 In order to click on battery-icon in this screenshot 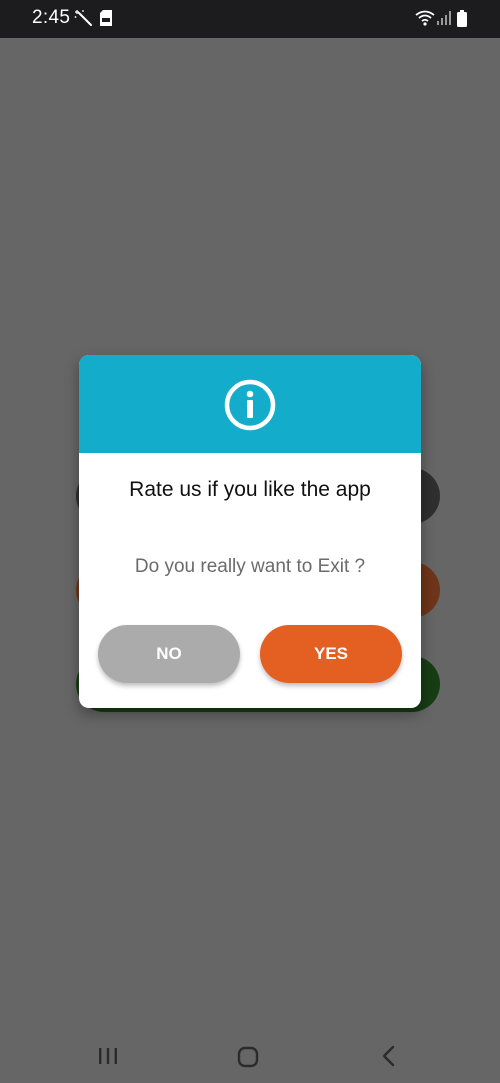, I will do `click(462, 21)`.